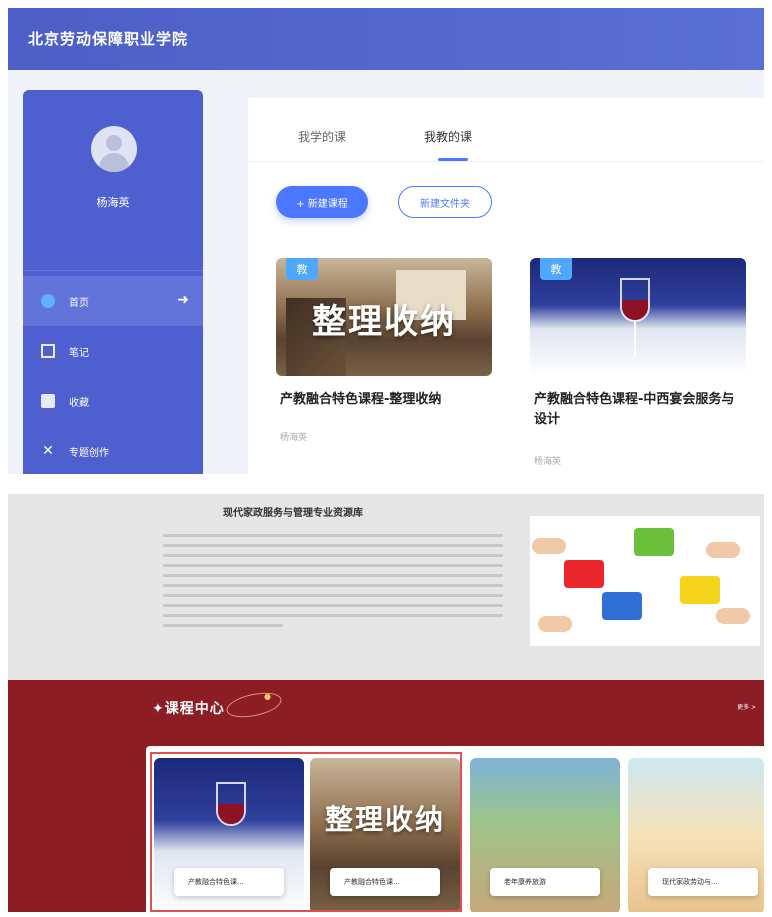  Describe the element at coordinates (654, 542) in the screenshot. I see `puzzle-piece-green` at that location.